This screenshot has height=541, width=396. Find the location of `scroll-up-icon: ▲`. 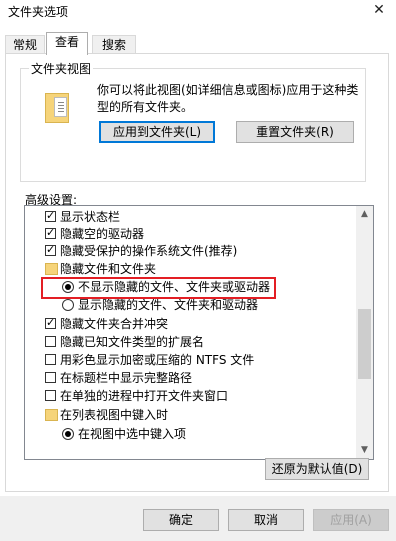

scroll-up-icon: ▲ is located at coordinates (364, 214).